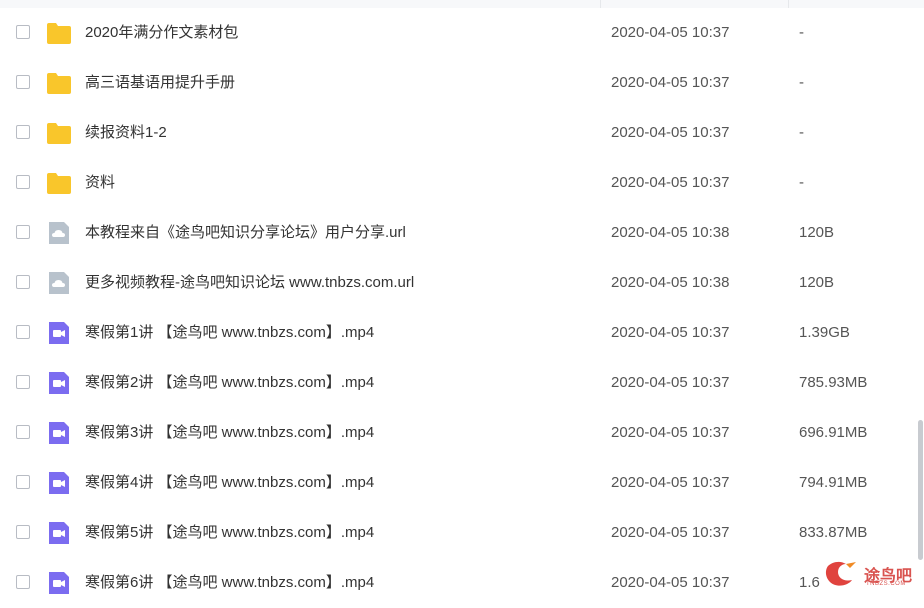 This screenshot has width=924, height=608. What do you see at coordinates (833, 482) in the screenshot?
I see `file-size: 794.91MB` at bounding box center [833, 482].